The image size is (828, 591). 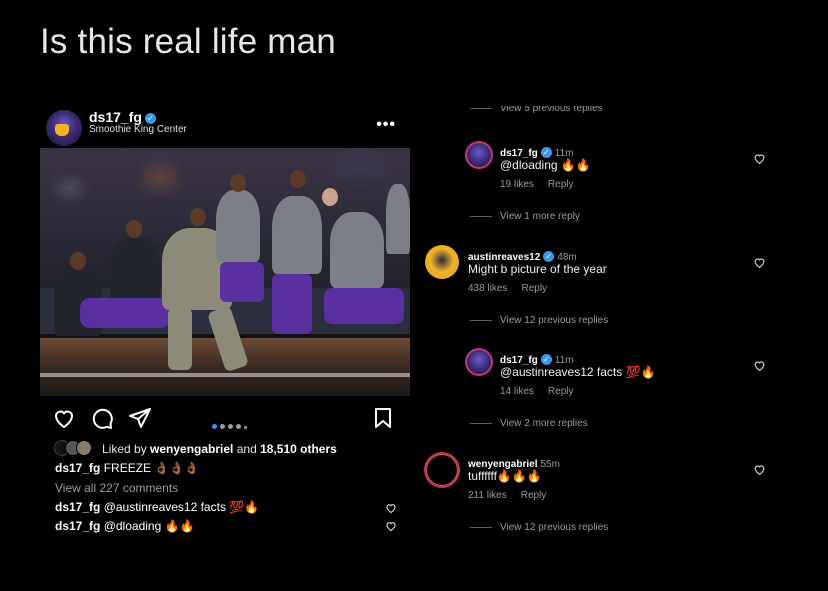 I want to click on post-location: Smoothie King Center, so click(x=138, y=129).